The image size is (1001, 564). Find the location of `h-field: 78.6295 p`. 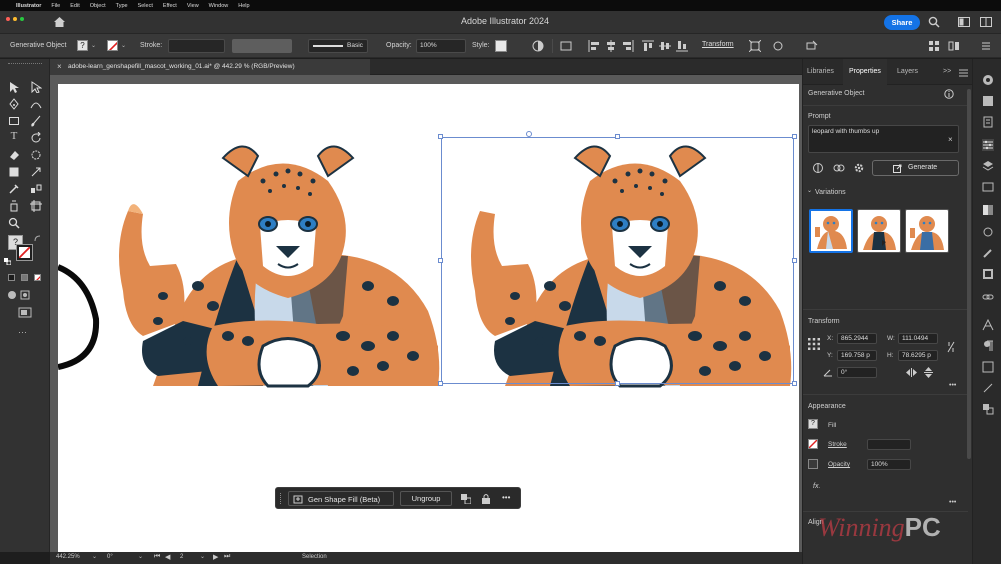

h-field: 78.6295 p is located at coordinates (918, 355).